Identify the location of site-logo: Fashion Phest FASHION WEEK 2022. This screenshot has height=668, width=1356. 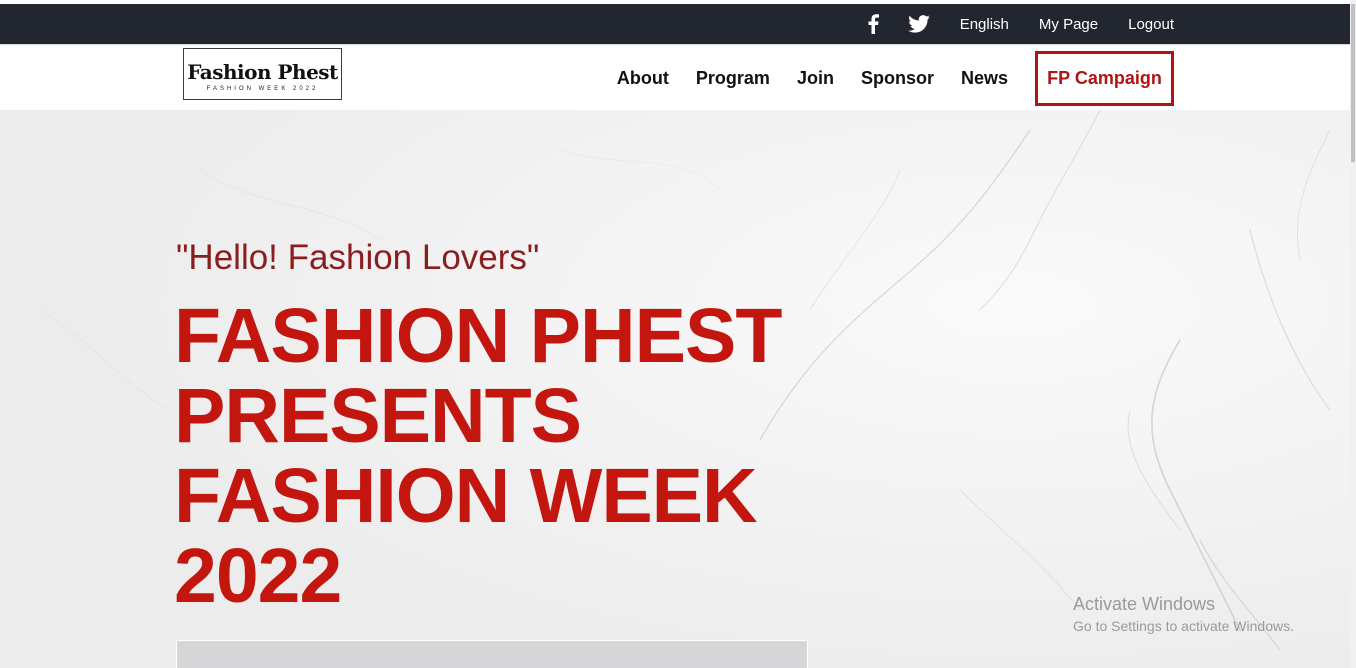
(262, 74).